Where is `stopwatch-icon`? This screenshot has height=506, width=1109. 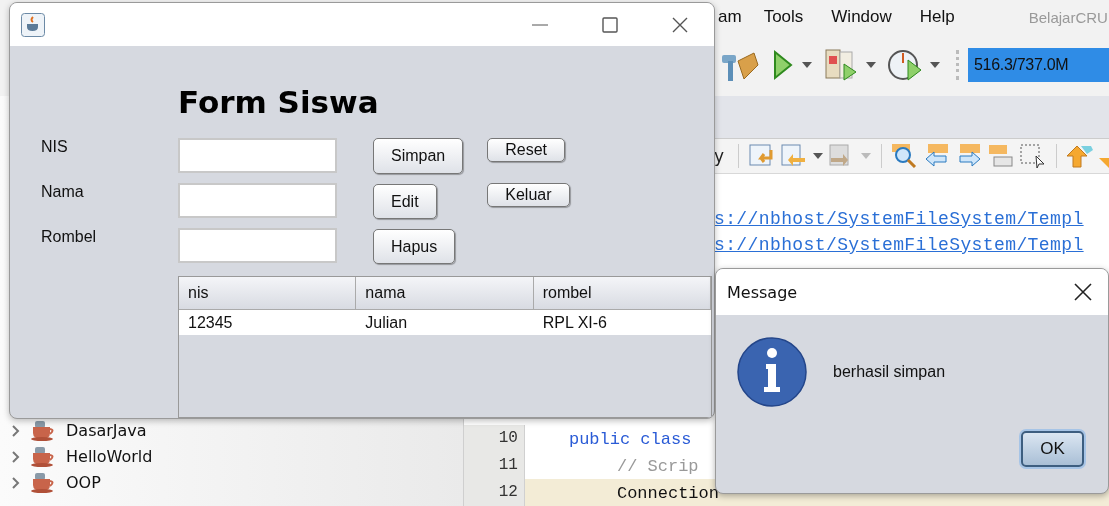
stopwatch-icon is located at coordinates (905, 65).